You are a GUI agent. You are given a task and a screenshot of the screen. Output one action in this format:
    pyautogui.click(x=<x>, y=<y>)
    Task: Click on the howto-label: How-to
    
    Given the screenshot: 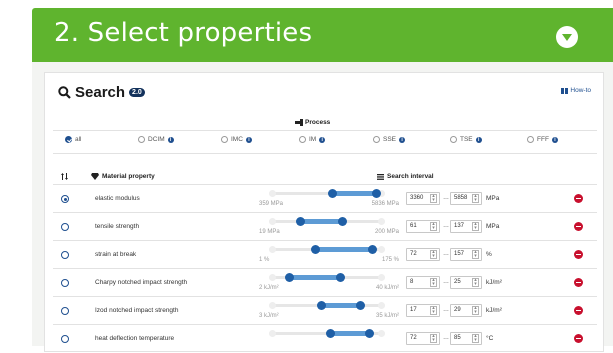 What is the action you would take?
    pyautogui.click(x=580, y=90)
    